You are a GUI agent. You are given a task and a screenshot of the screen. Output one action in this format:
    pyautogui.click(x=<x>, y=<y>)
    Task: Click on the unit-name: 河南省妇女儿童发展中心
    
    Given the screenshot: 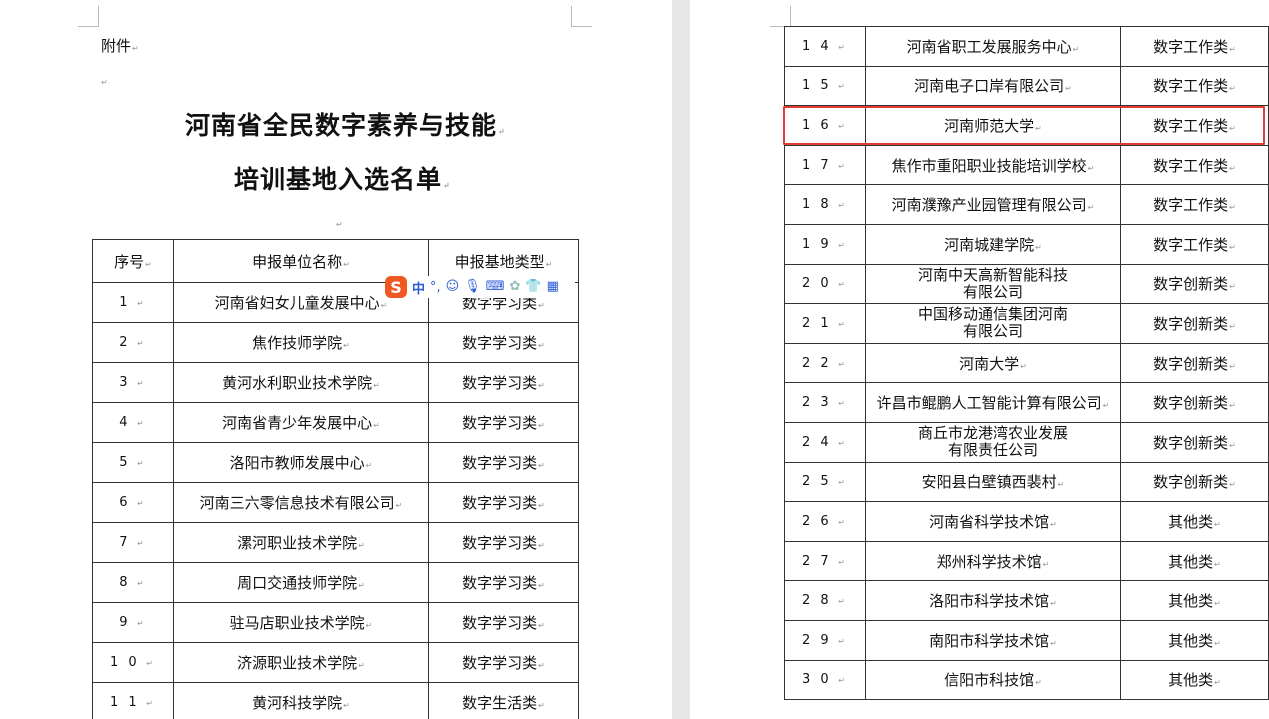 What is the action you would take?
    pyautogui.click(x=297, y=303)
    